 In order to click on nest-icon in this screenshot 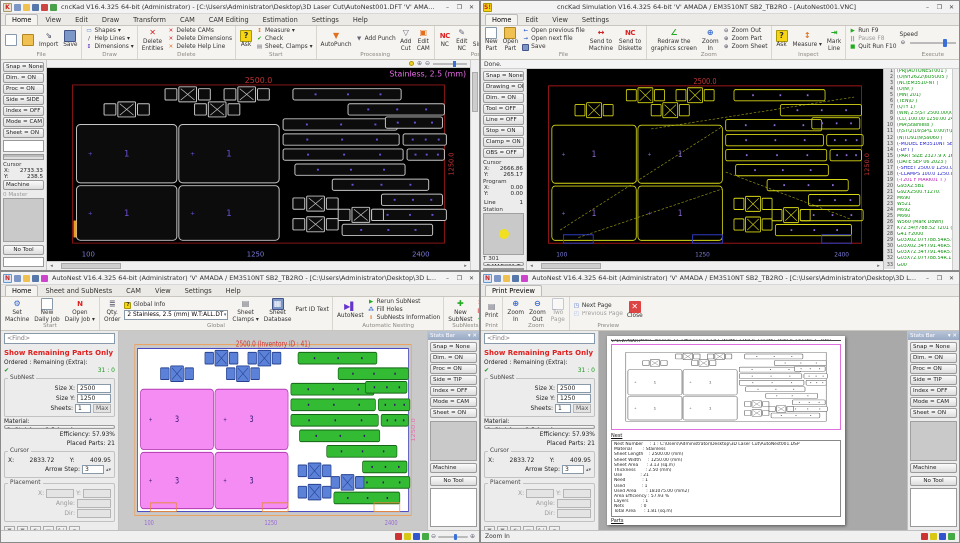, I will do `click(44, 278)`.